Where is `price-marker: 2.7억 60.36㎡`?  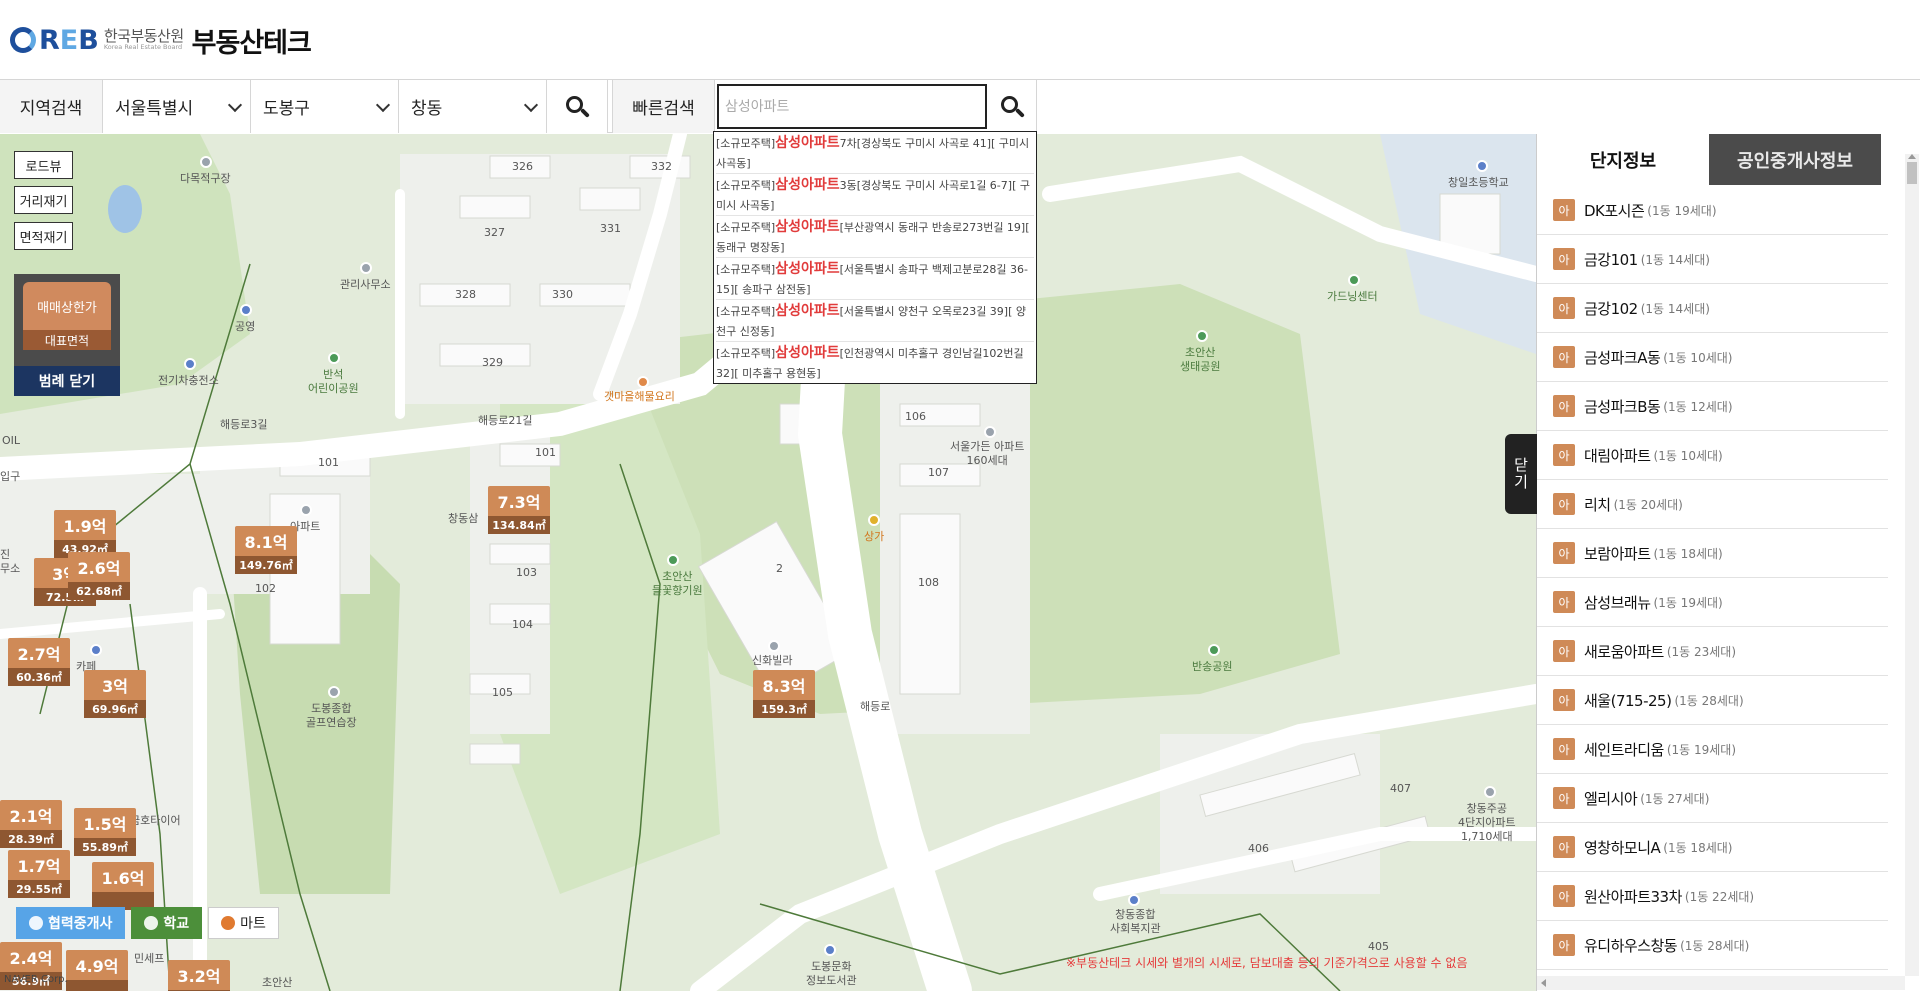 price-marker: 2.7억 60.36㎡ is located at coordinates (39, 662).